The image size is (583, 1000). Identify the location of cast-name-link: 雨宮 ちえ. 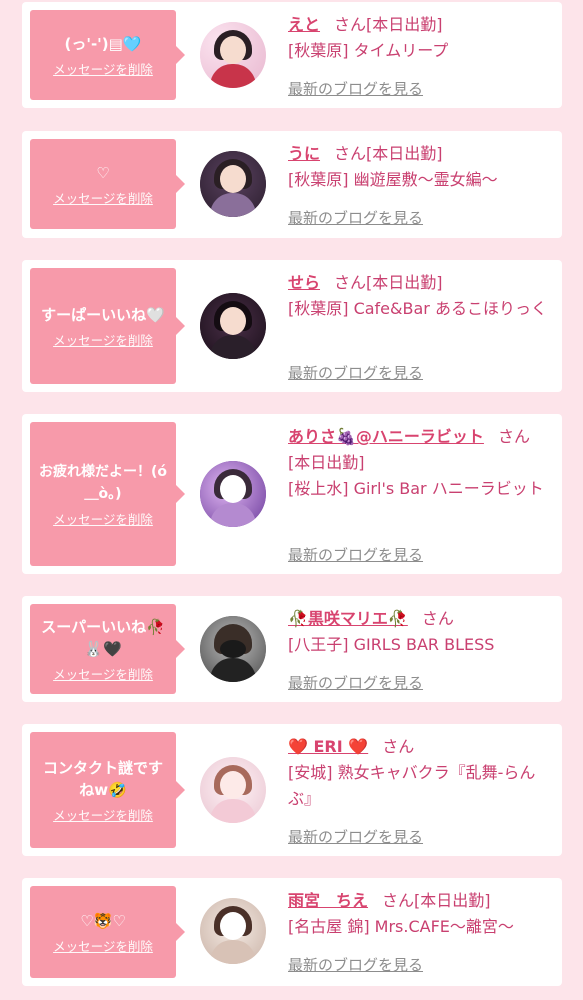
(328, 900).